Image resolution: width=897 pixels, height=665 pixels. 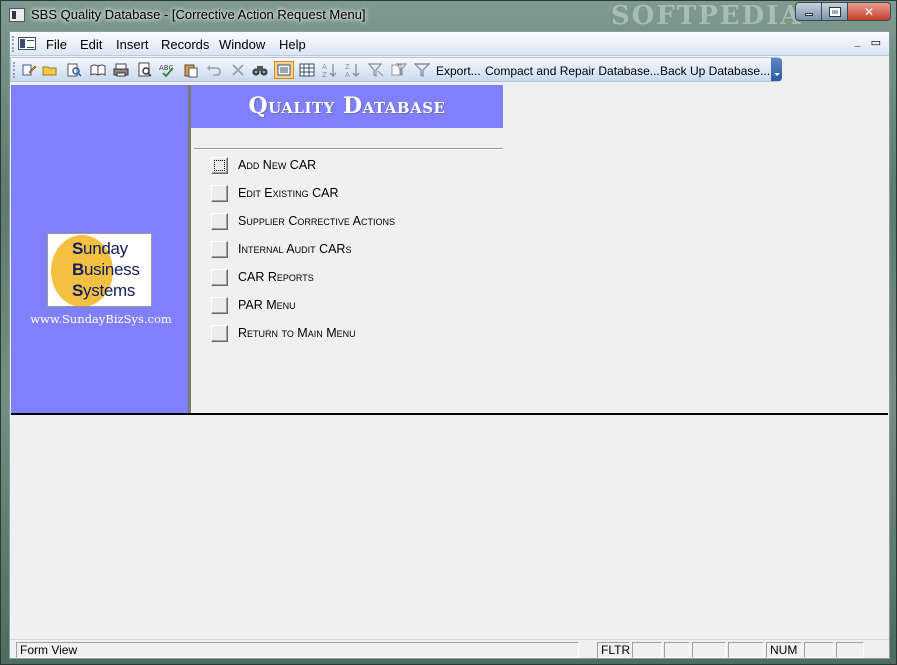 What do you see at coordinates (91, 44) in the screenshot?
I see `menu-edit: Edit` at bounding box center [91, 44].